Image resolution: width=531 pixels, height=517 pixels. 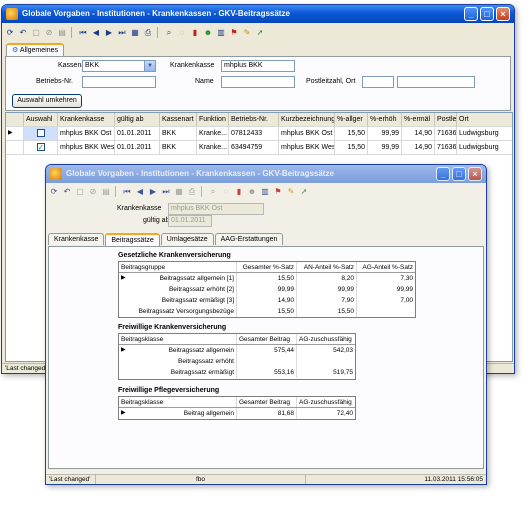 What do you see at coordinates (35, 49) in the screenshot?
I see `tab-allgemeines: ⚙ Allgemeines` at bounding box center [35, 49].